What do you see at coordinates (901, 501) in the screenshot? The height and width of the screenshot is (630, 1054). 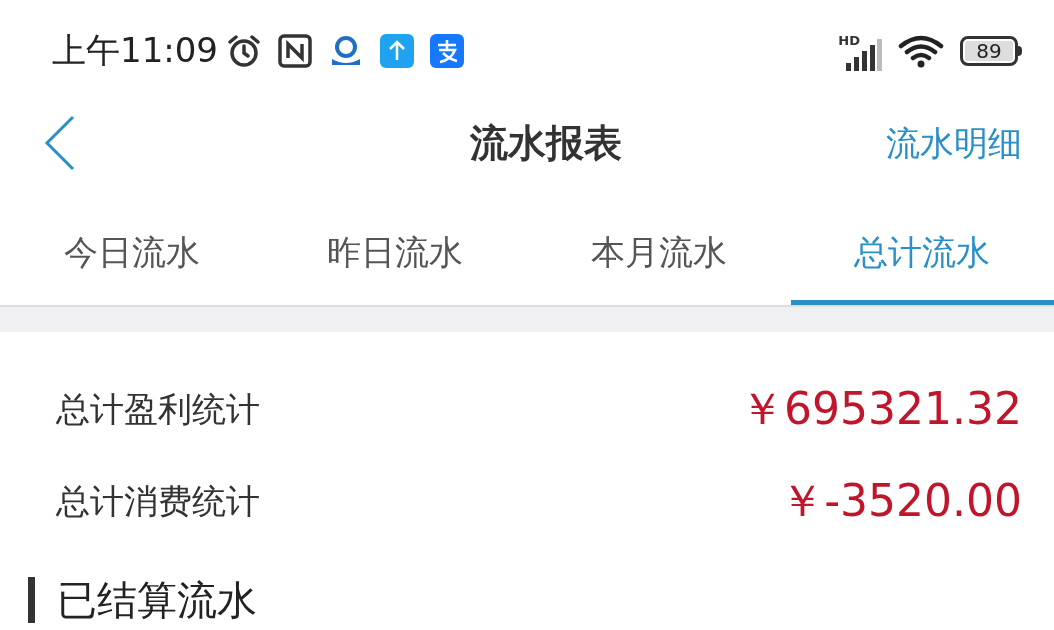 I see `stat-value: ￥-3520.00` at bounding box center [901, 501].